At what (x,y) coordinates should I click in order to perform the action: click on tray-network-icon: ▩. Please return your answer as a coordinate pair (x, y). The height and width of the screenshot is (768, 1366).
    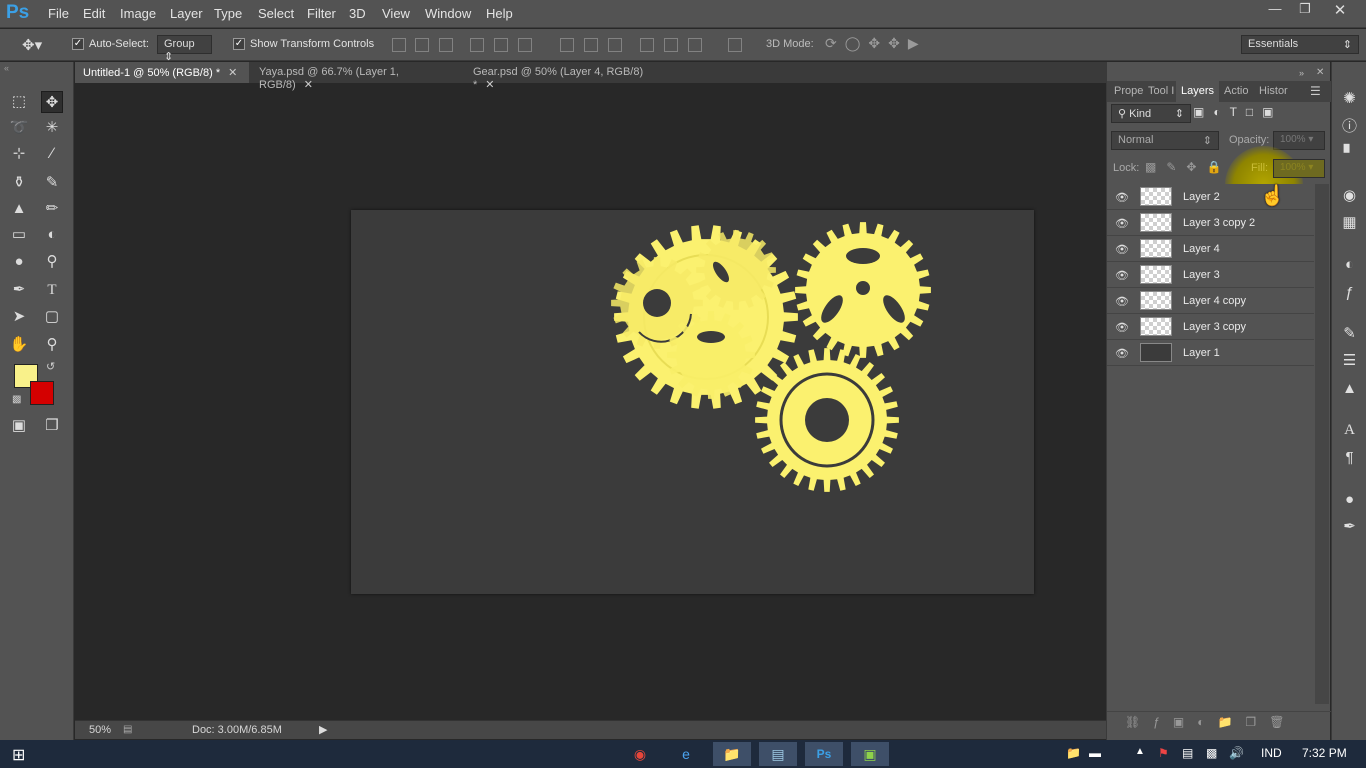
    Looking at the image, I should click on (1211, 753).